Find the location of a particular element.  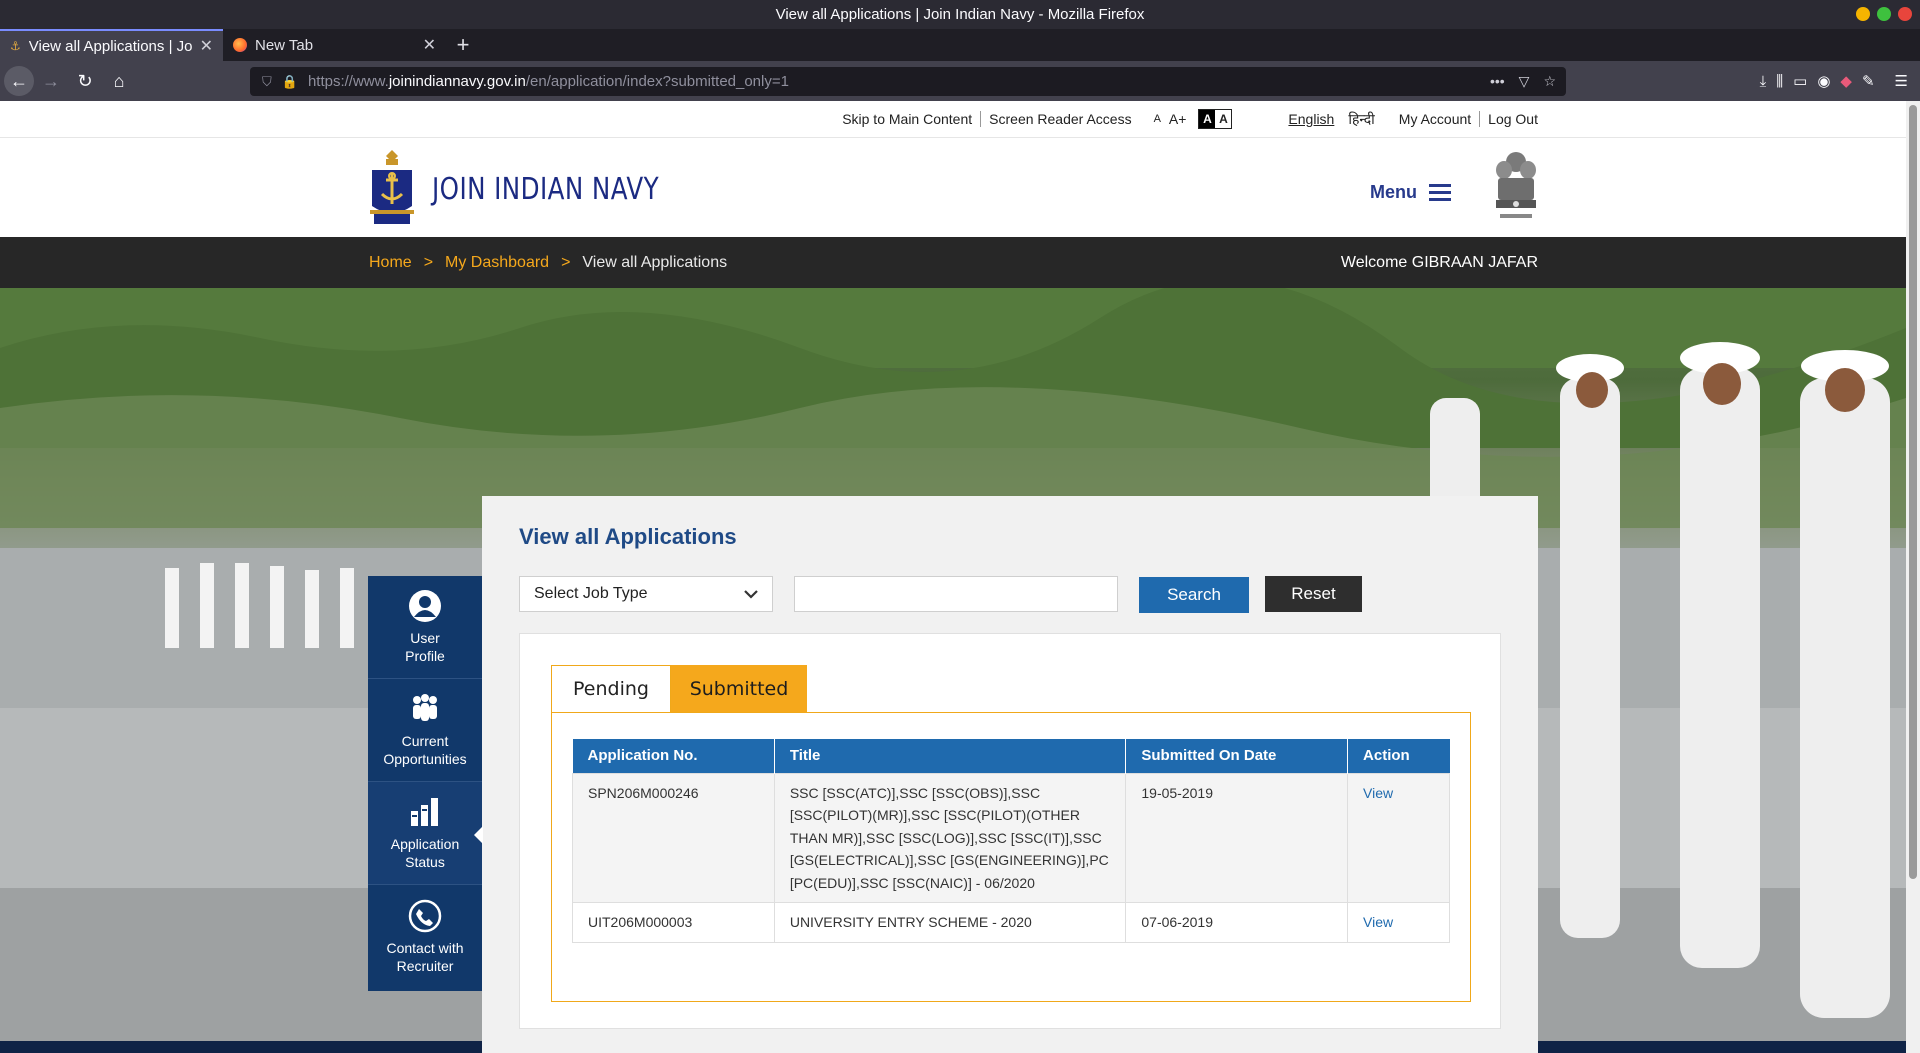

new-tab-button: + is located at coordinates (463, 45).